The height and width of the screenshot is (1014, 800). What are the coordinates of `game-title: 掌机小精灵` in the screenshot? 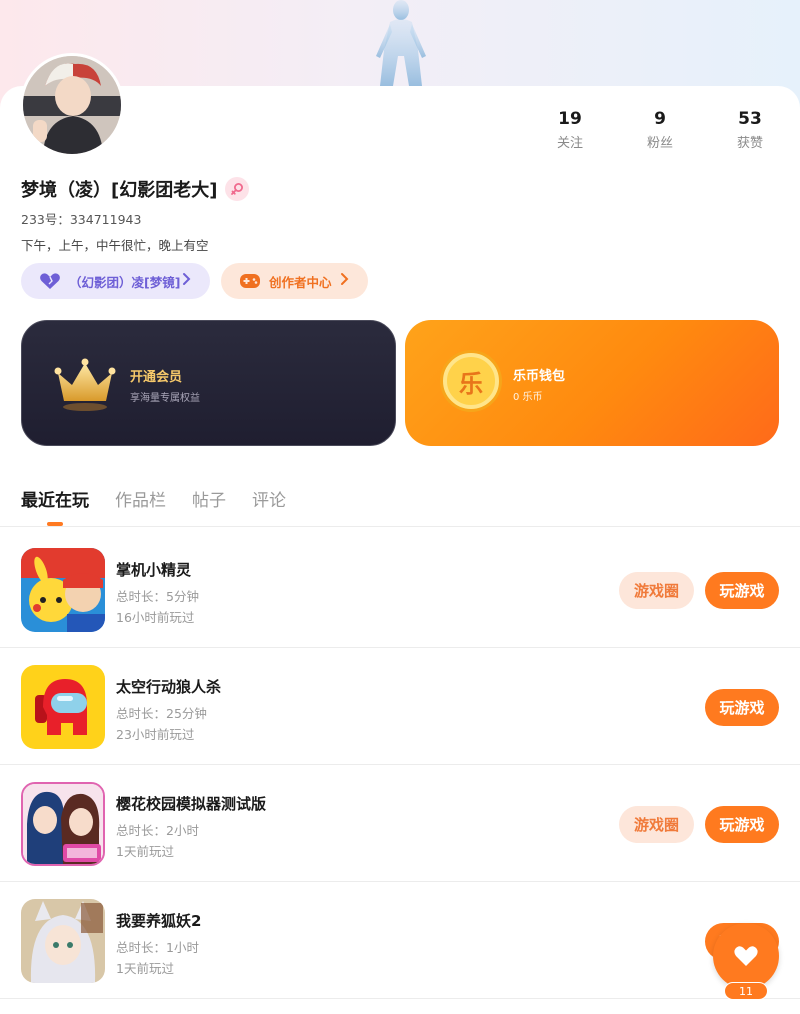 It's located at (154, 570).